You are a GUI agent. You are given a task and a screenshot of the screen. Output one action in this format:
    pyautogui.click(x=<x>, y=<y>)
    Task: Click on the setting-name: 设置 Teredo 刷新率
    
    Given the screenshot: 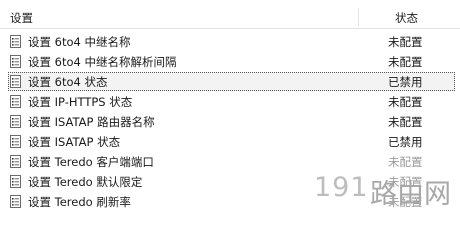 What is the action you would take?
    pyautogui.click(x=79, y=202)
    